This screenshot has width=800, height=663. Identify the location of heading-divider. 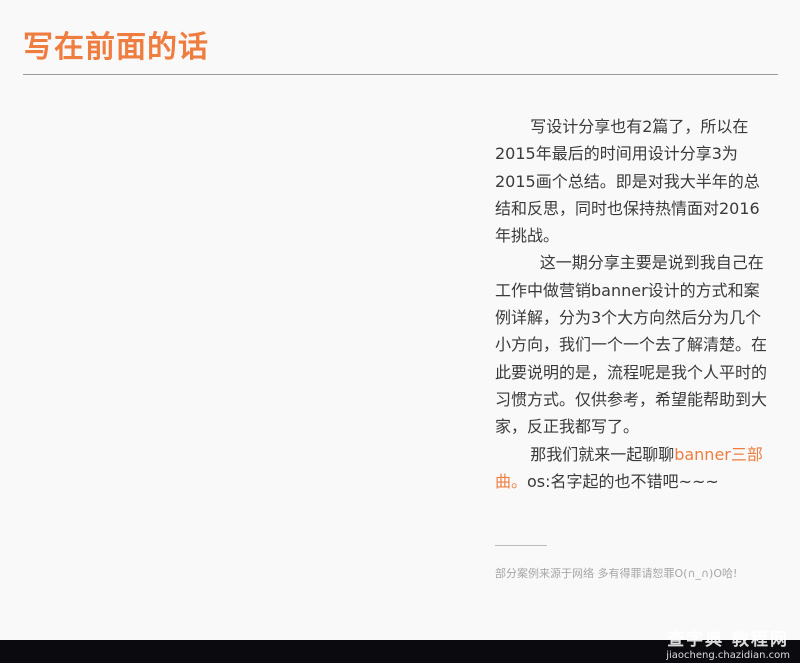
(400, 74).